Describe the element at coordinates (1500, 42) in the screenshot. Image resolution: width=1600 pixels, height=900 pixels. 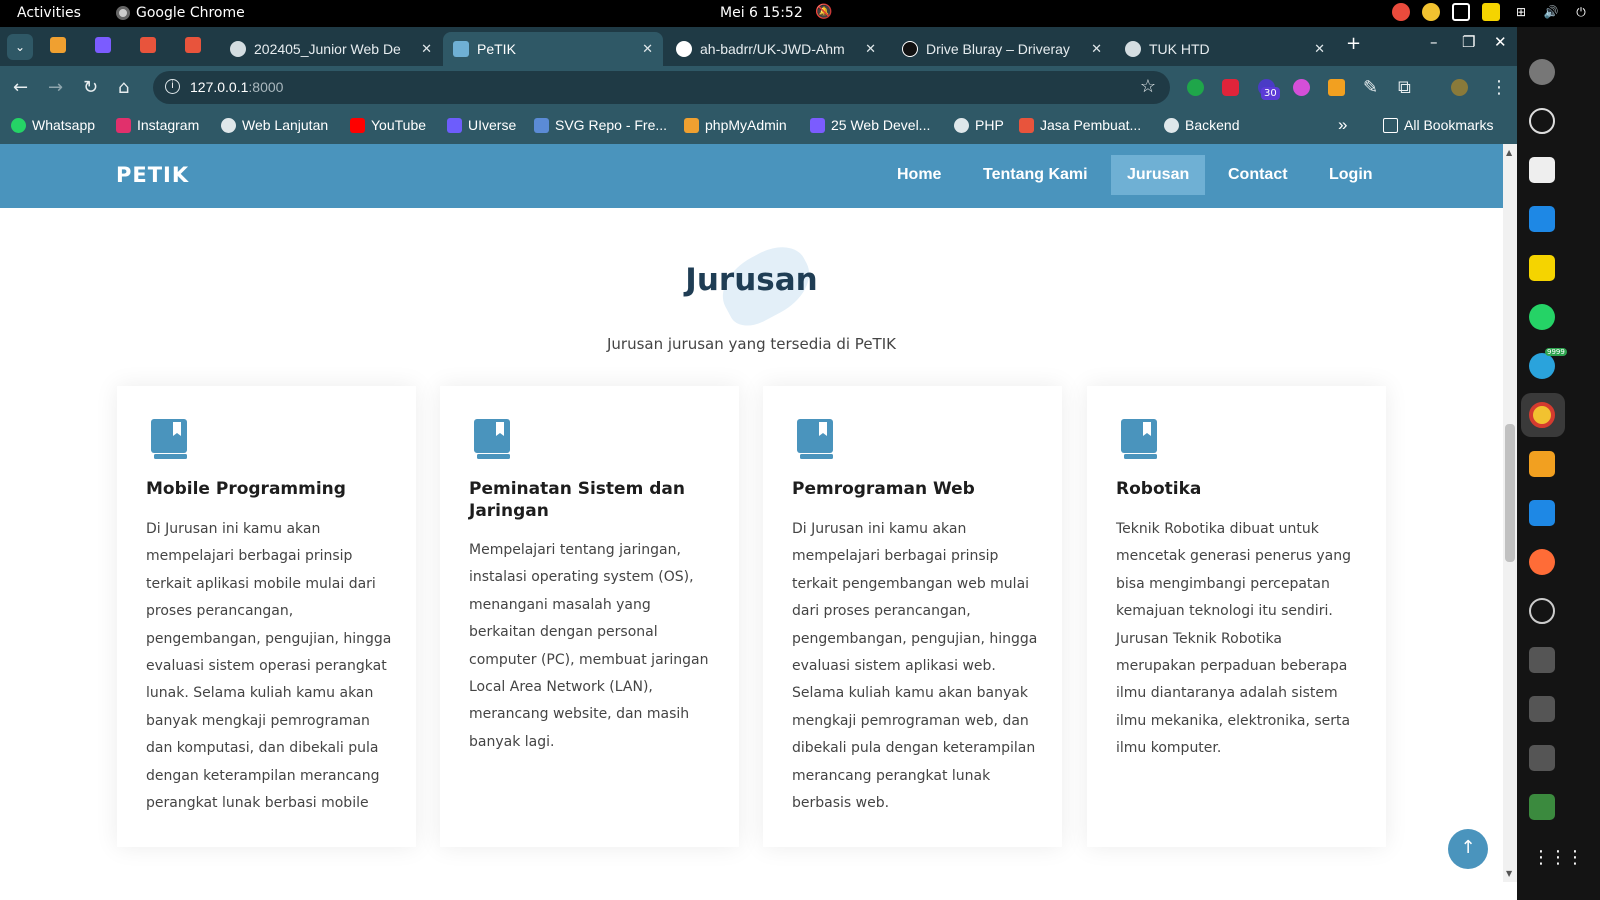
I see `window-close-icon: ✕` at that location.